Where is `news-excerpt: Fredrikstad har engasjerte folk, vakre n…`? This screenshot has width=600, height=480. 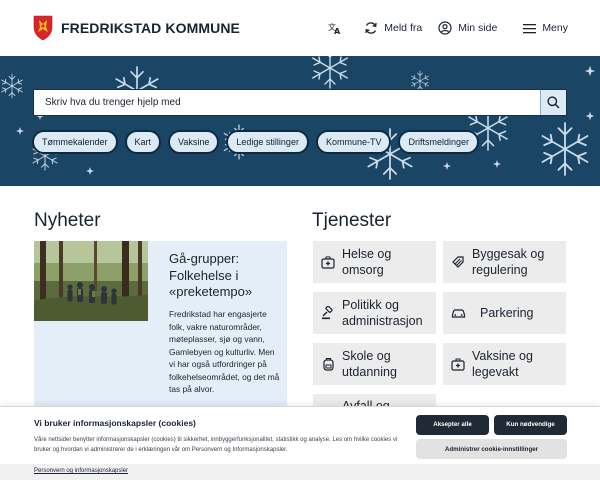
news-excerpt: Fredrikstad har engasjerte folk, vakre n… is located at coordinates (224, 351).